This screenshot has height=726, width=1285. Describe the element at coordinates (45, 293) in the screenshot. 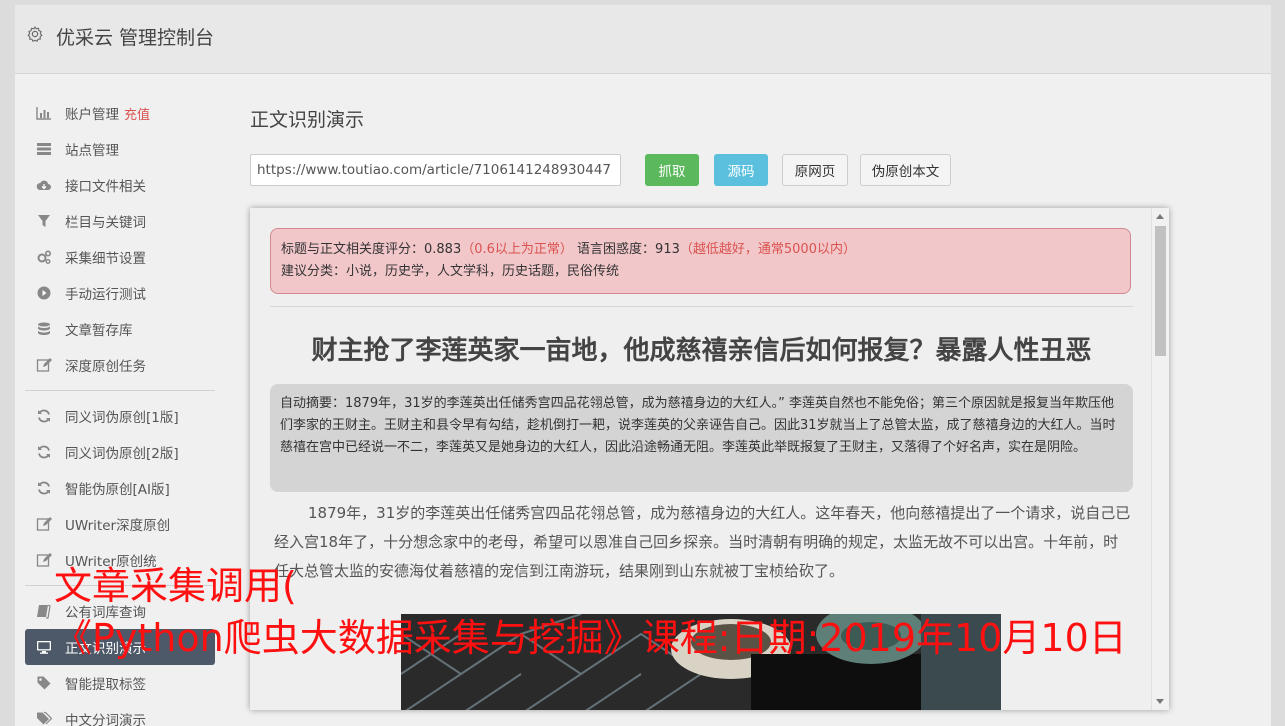

I see `play-circle-icon` at that location.